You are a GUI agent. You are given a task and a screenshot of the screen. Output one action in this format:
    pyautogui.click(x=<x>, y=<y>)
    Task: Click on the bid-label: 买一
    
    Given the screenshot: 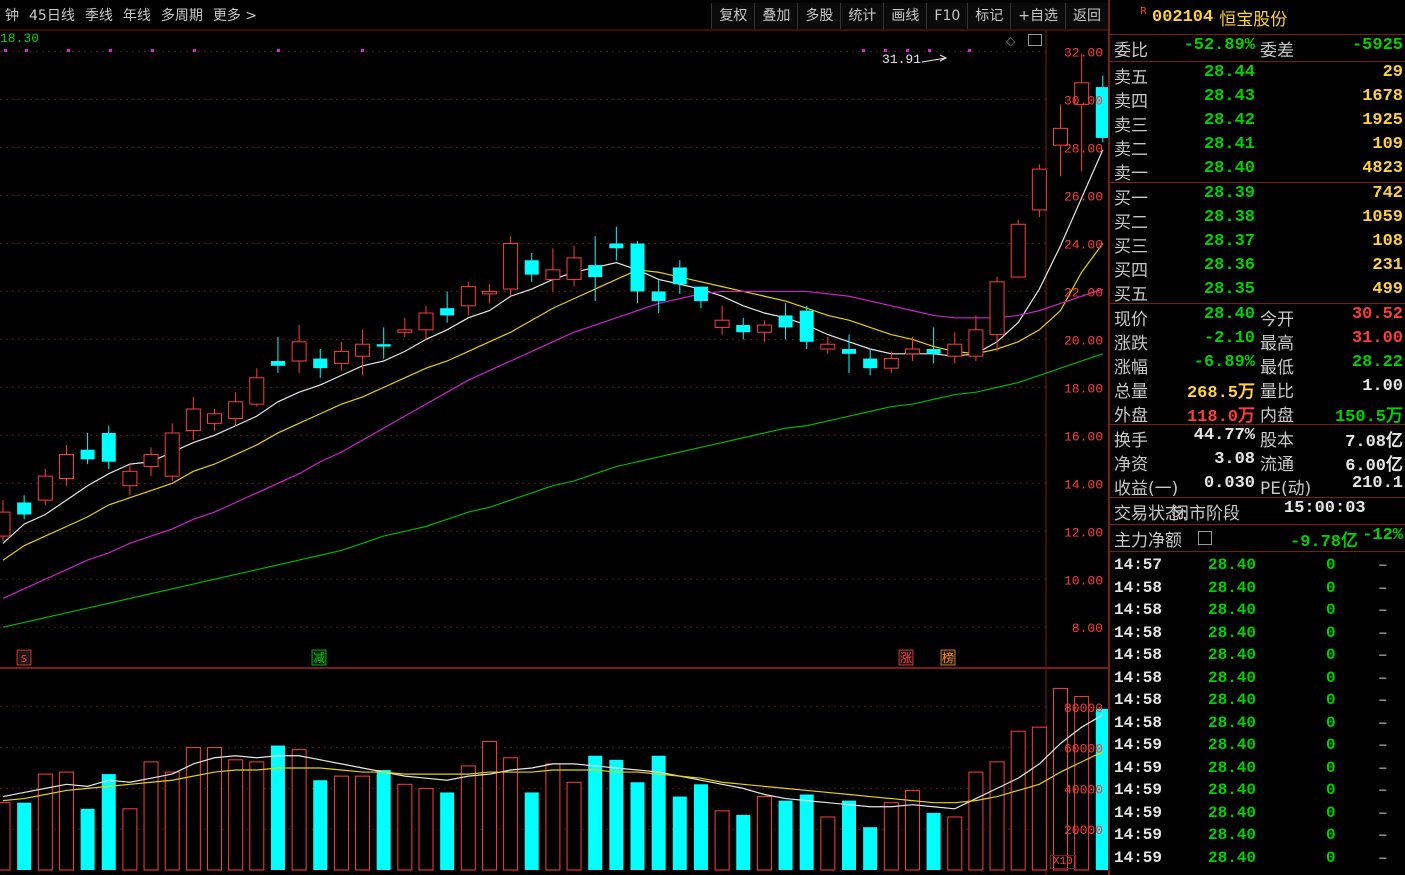 What is the action you would take?
    pyautogui.click(x=1131, y=199)
    